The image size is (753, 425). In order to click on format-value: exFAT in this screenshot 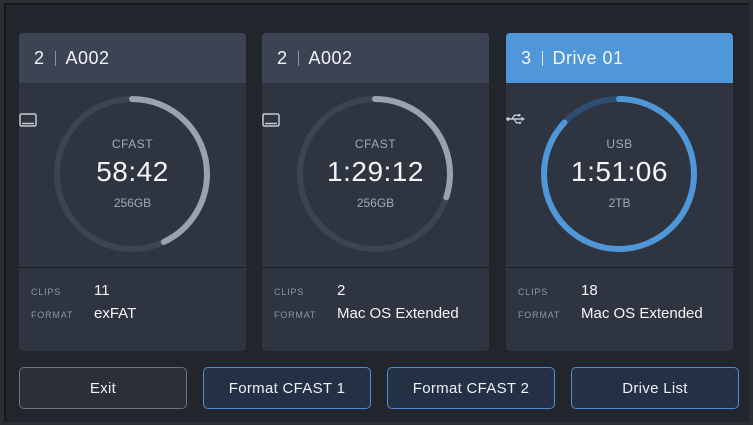, I will do `click(115, 313)`.